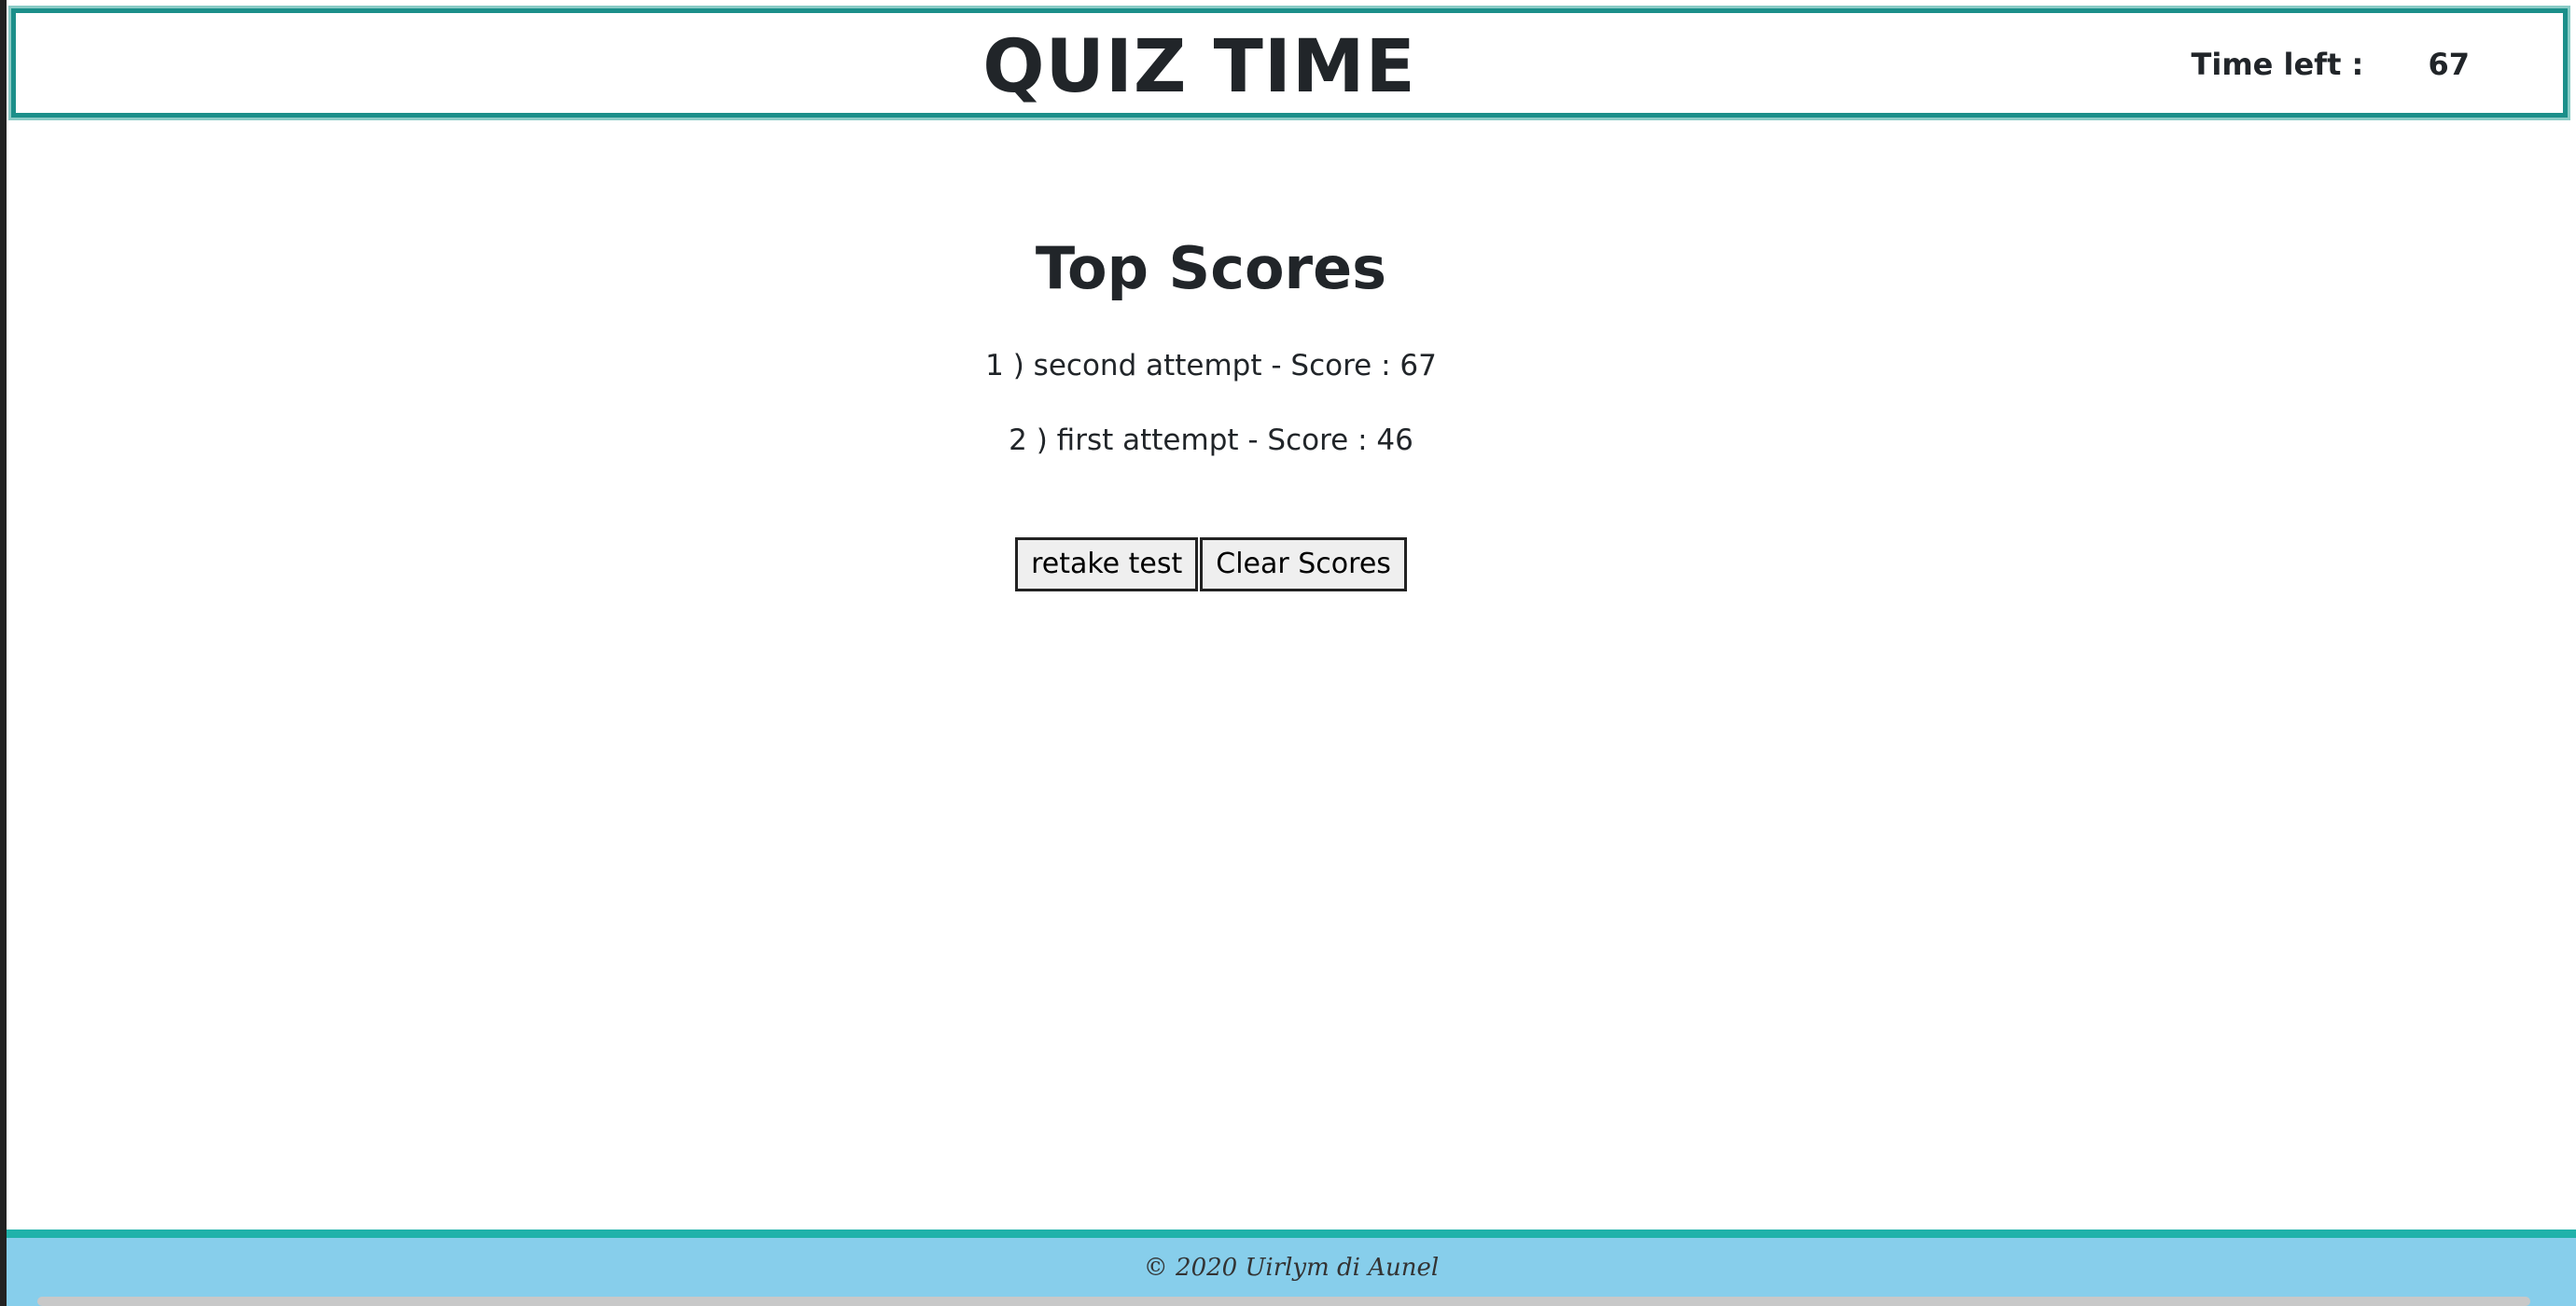 The width and height of the screenshot is (2576, 1306). I want to click on page-title: QUIZ TIME, so click(1199, 67).